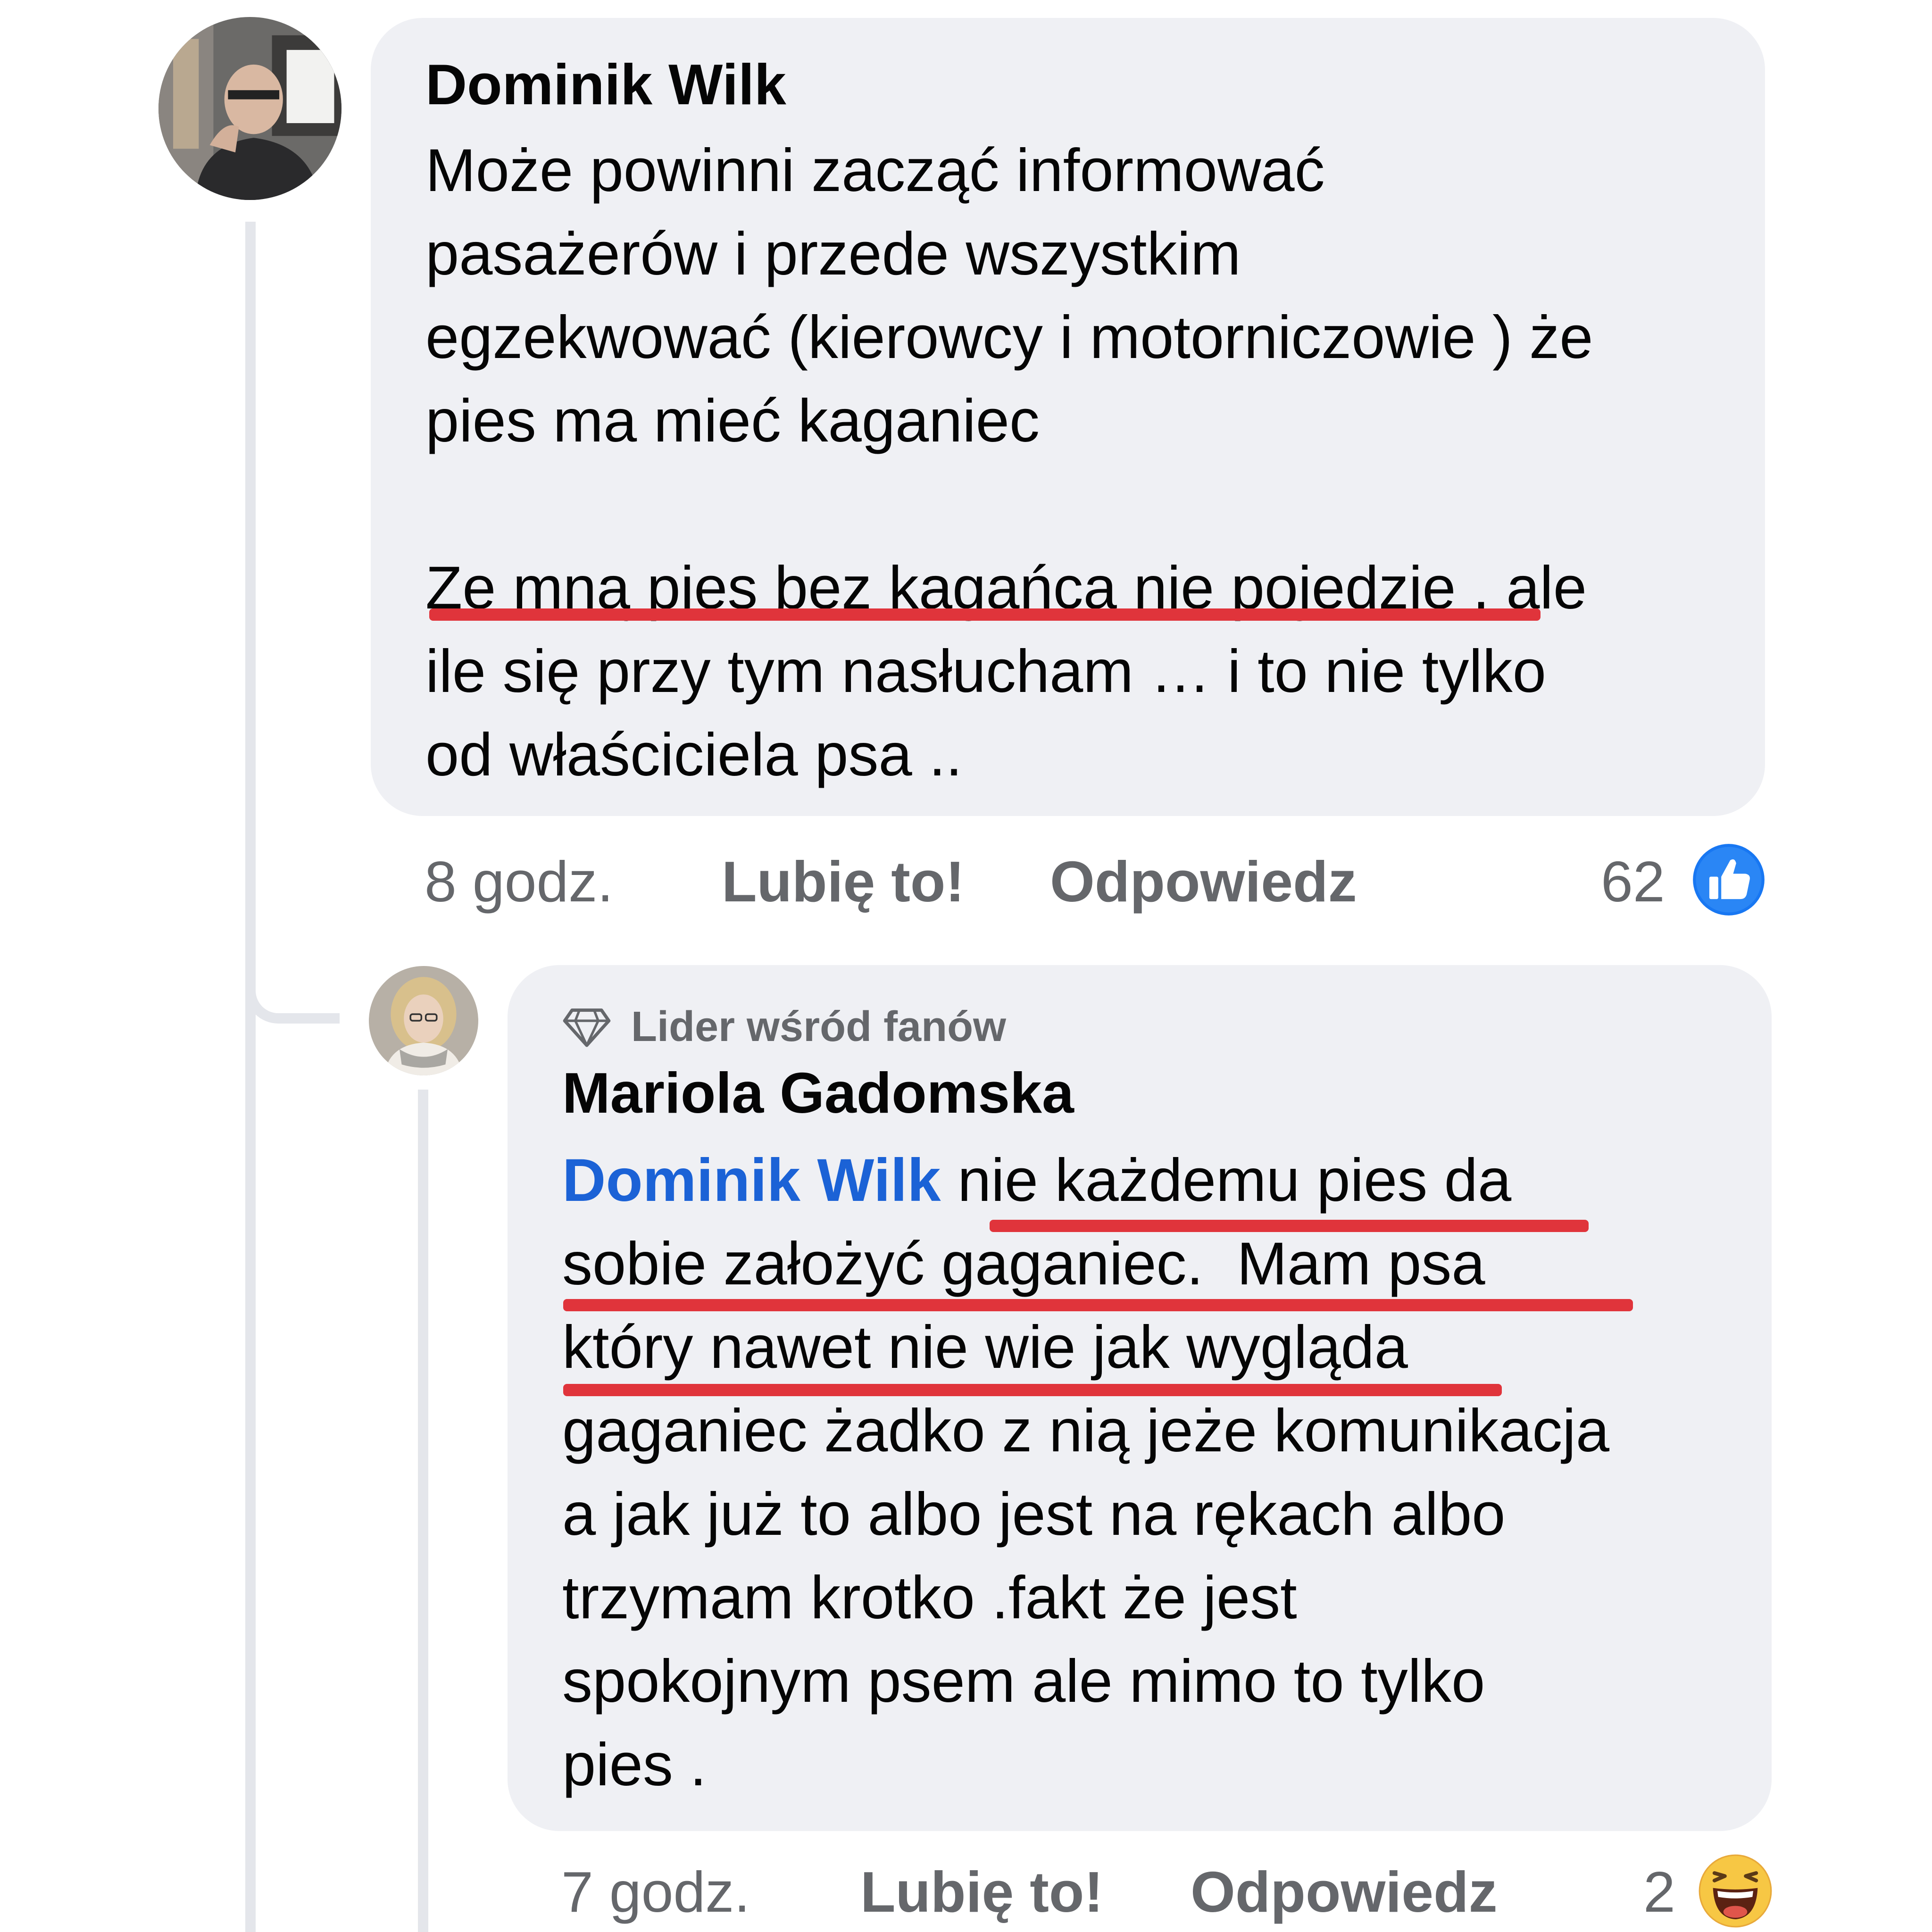  Describe the element at coordinates (605, 85) in the screenshot. I see `comment-author: Dominik Wilk` at that location.